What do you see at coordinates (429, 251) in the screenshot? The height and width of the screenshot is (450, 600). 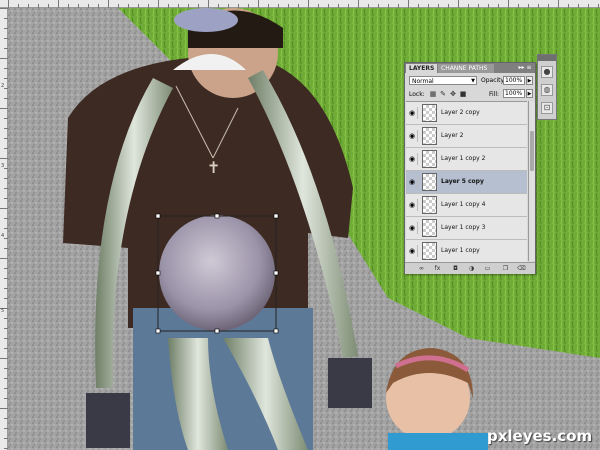 I see `layer-thumbnail` at bounding box center [429, 251].